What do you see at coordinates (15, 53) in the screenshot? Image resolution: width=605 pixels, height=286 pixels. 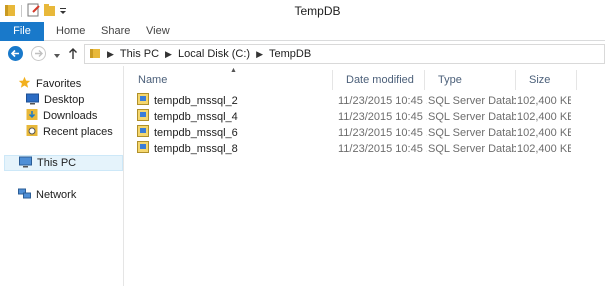 I see `back-button` at bounding box center [15, 53].